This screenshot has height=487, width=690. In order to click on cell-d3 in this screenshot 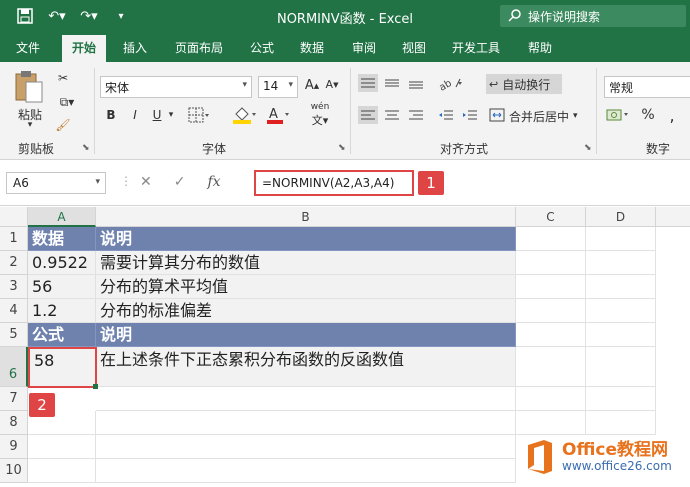, I will do `click(621, 287)`.